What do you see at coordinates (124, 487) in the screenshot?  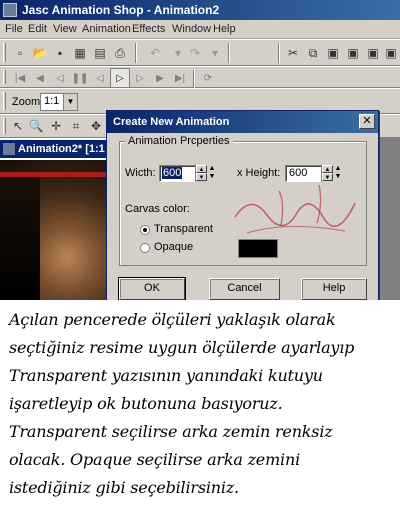 I see `caption-line: istediğiniz gibi seçebilirsiniz.` at bounding box center [124, 487].